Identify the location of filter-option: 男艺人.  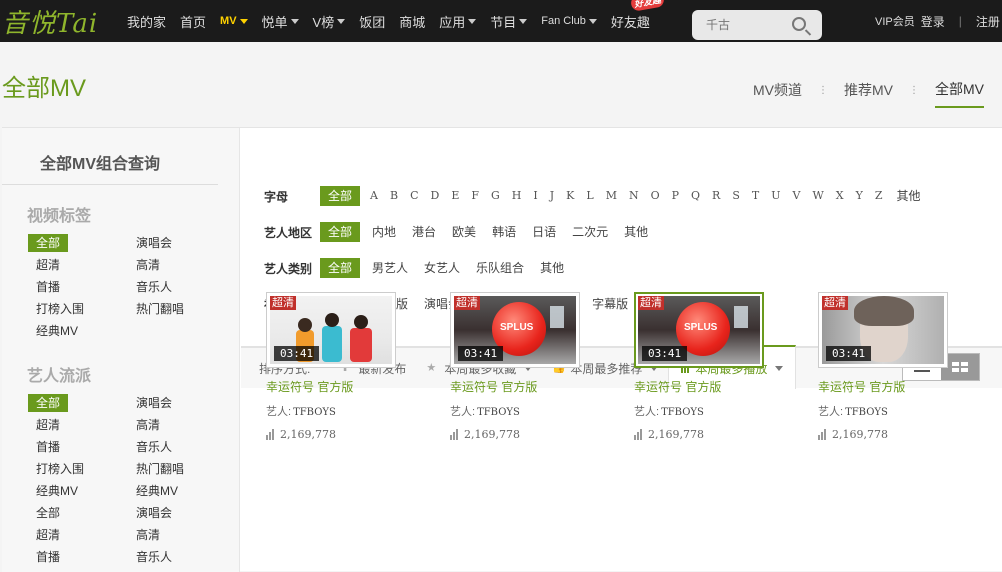
(390, 268).